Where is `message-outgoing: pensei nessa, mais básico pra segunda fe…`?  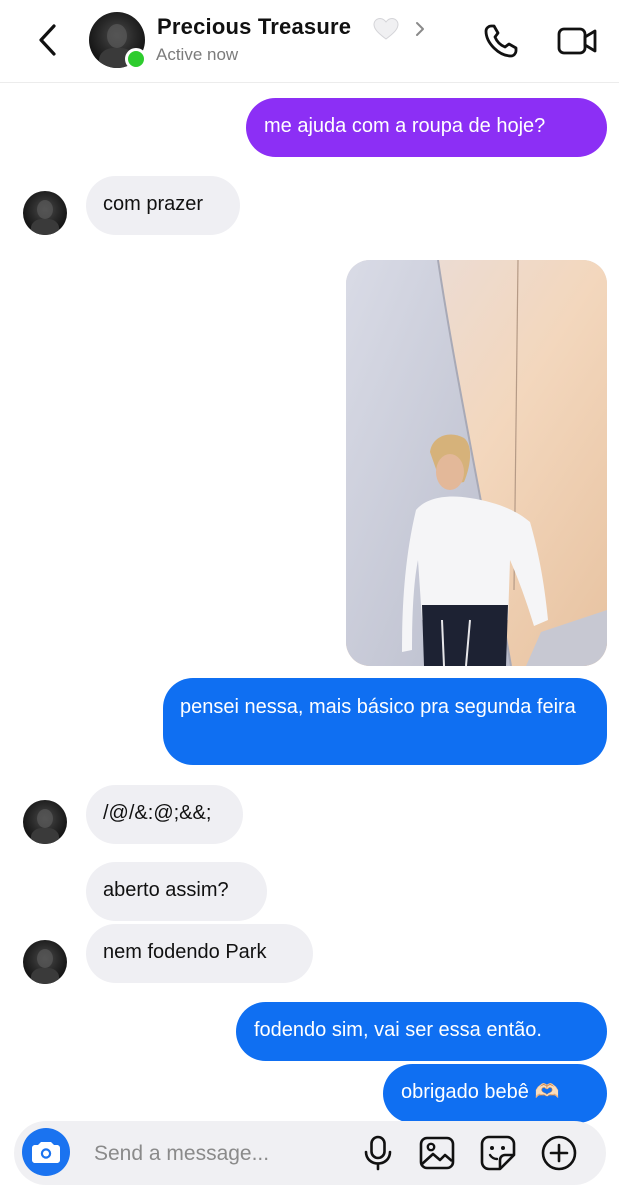
message-outgoing: pensei nessa, mais básico pra segunda fe… is located at coordinates (385, 721).